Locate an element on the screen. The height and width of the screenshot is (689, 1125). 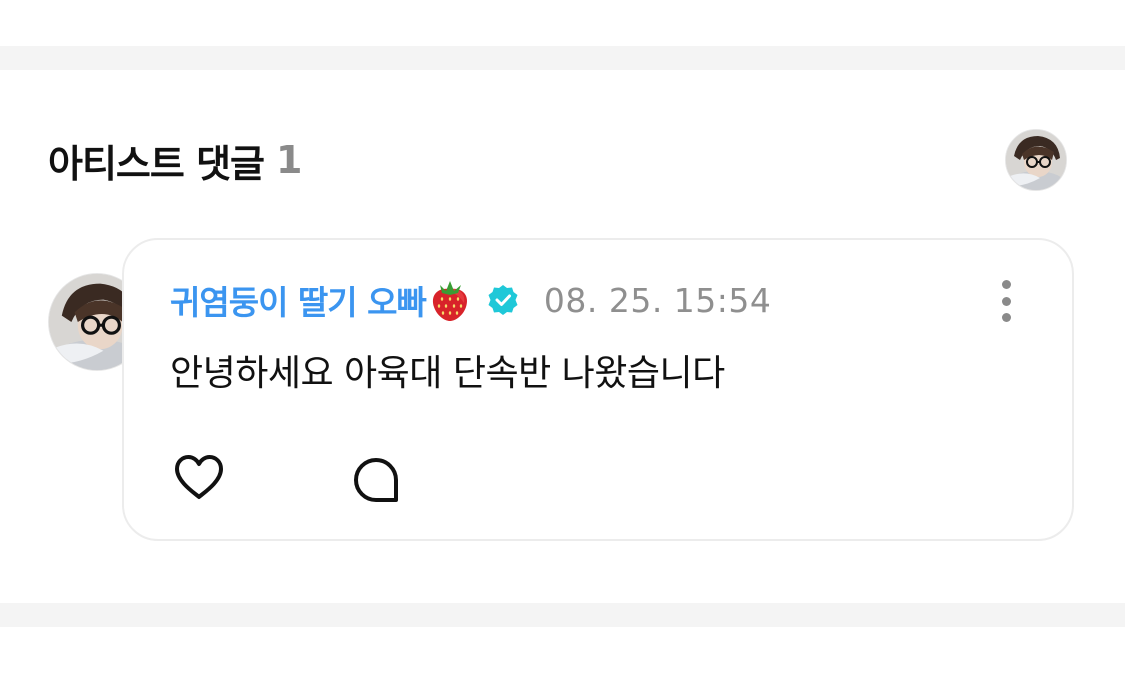
comment-meta: 귀염둥이 딸기 오빠 08. 25. 15:54 is located at coordinates (471, 300).